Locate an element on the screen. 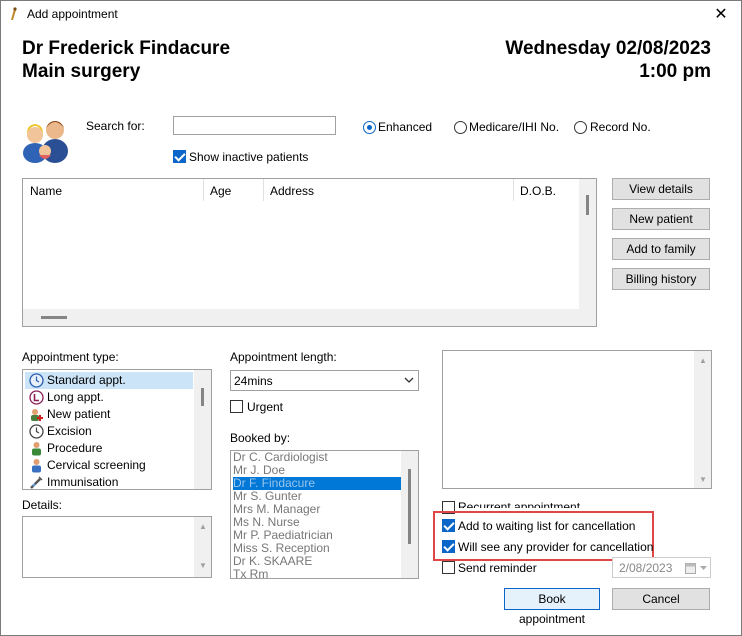 This screenshot has height=636, width=742. add-to-family-button: Add to family is located at coordinates (661, 249).